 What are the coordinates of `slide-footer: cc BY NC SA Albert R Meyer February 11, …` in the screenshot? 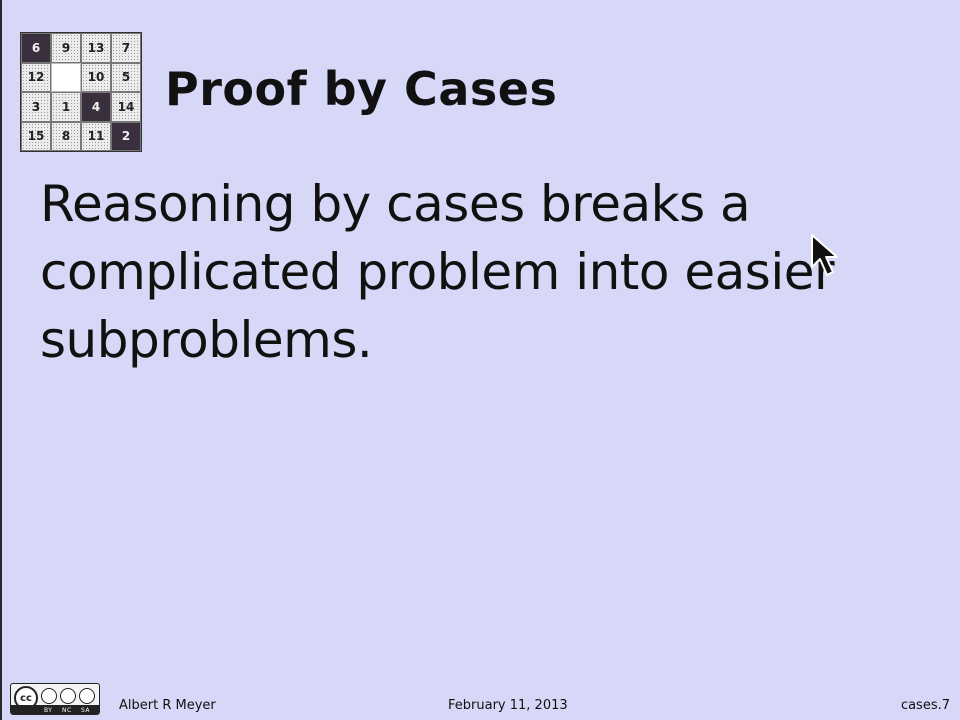 It's located at (481, 700).